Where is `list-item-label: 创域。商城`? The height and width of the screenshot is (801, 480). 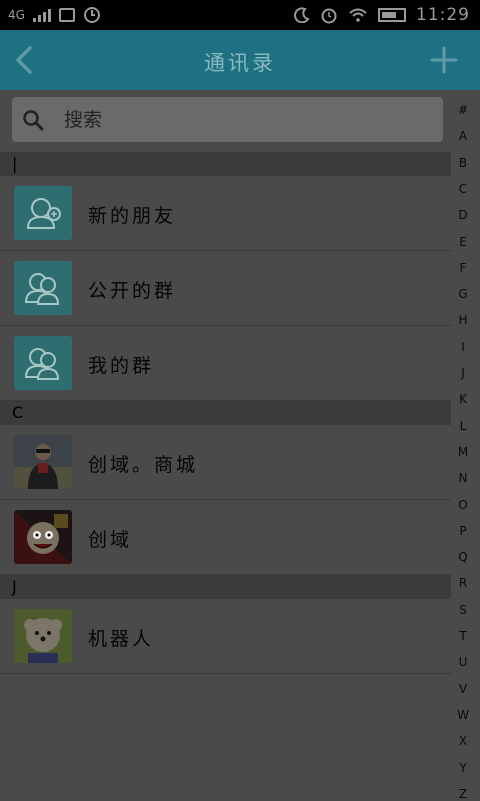
list-item-label: 创域。商城 is located at coordinates (143, 465).